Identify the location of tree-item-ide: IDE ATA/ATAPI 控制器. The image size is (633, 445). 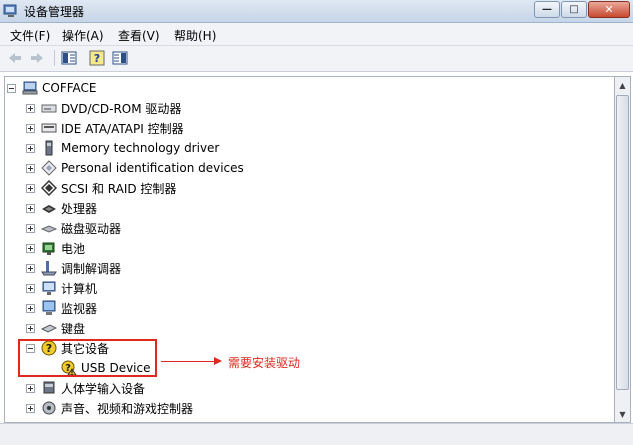
(105, 128).